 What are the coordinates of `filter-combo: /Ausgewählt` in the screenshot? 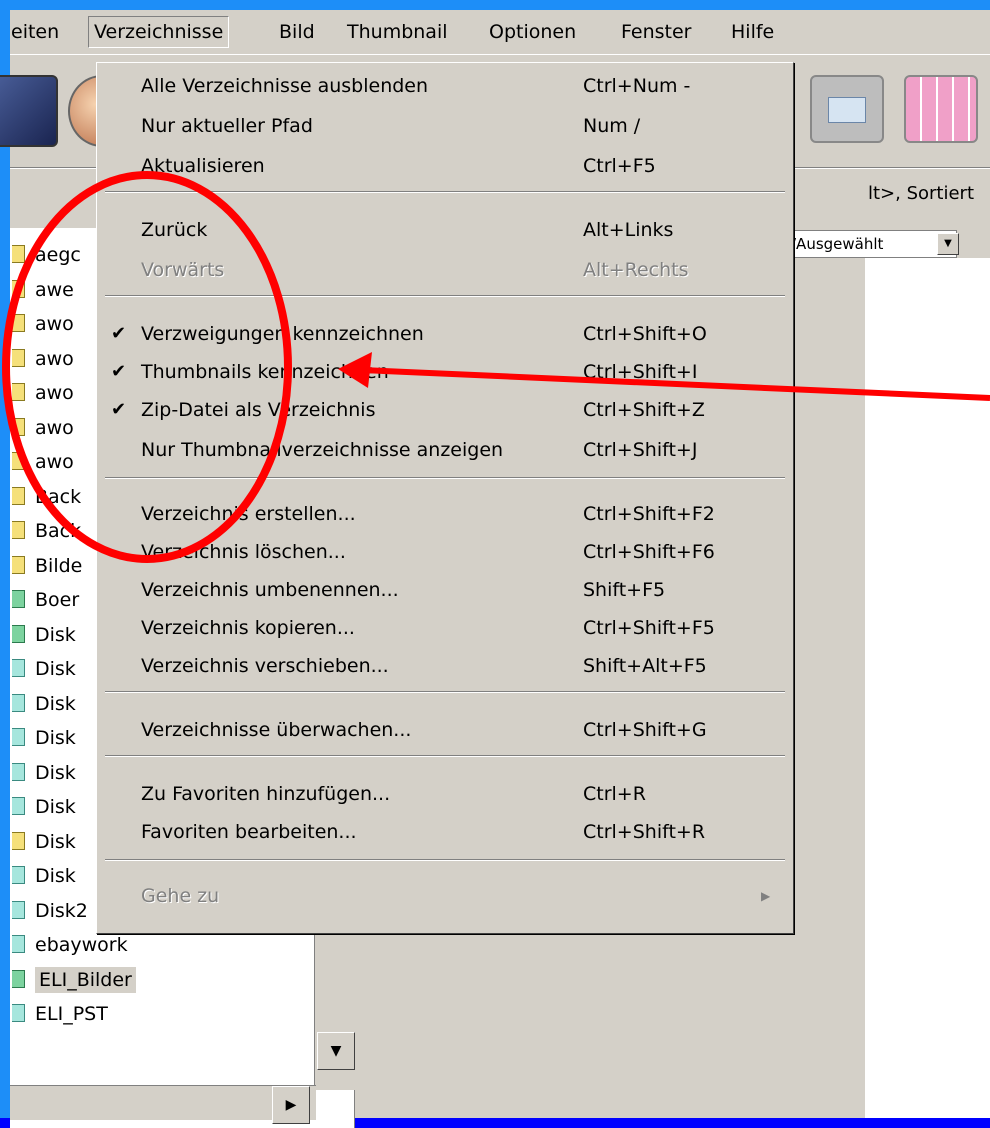 It's located at (873, 244).